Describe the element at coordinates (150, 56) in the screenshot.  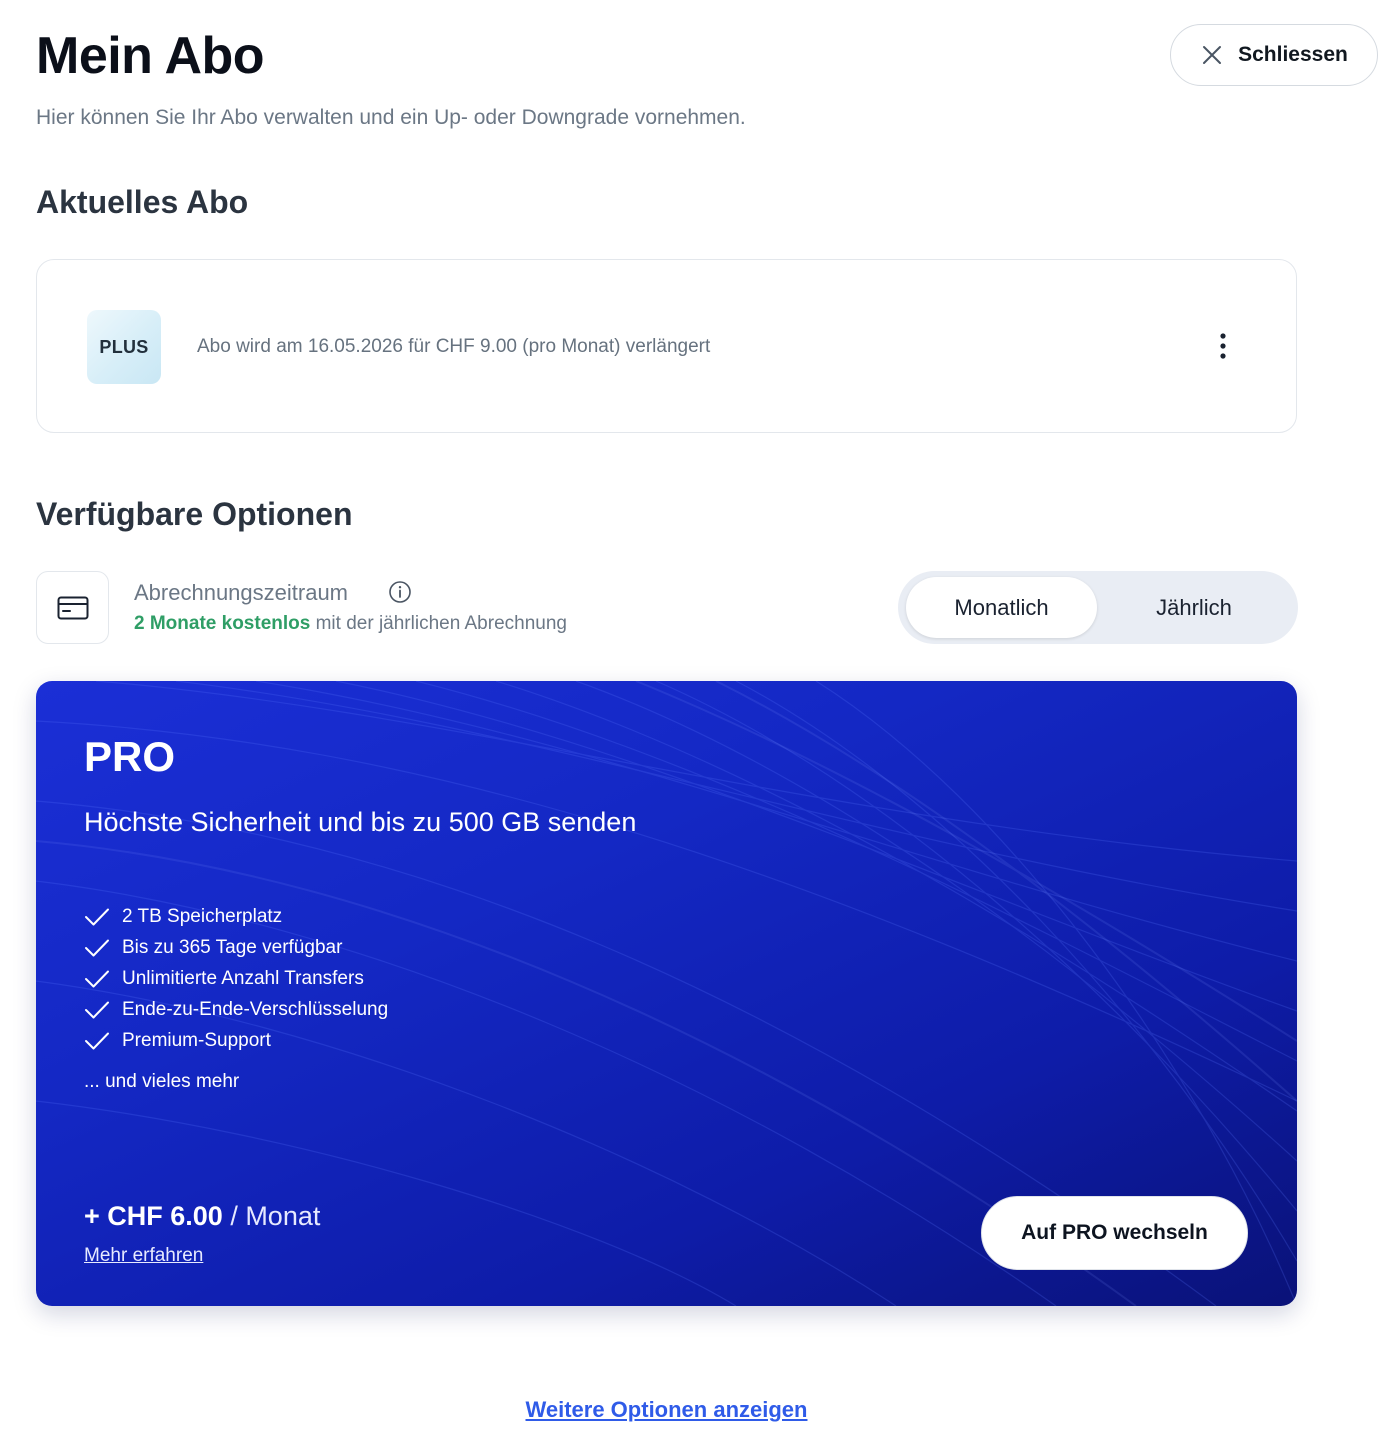
I see `page-title: Mein Abo` at that location.